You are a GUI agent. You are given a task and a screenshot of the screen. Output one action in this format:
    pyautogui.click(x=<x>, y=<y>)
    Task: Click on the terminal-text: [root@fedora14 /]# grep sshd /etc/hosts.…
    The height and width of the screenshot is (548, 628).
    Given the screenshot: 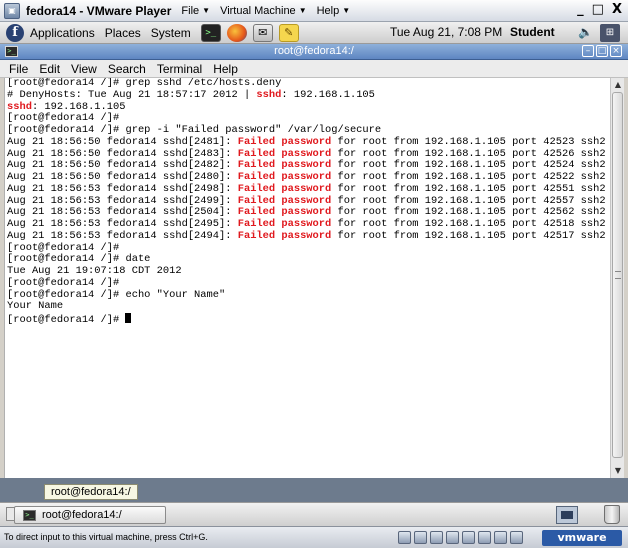 What is the action you would take?
    pyautogui.click(x=144, y=83)
    